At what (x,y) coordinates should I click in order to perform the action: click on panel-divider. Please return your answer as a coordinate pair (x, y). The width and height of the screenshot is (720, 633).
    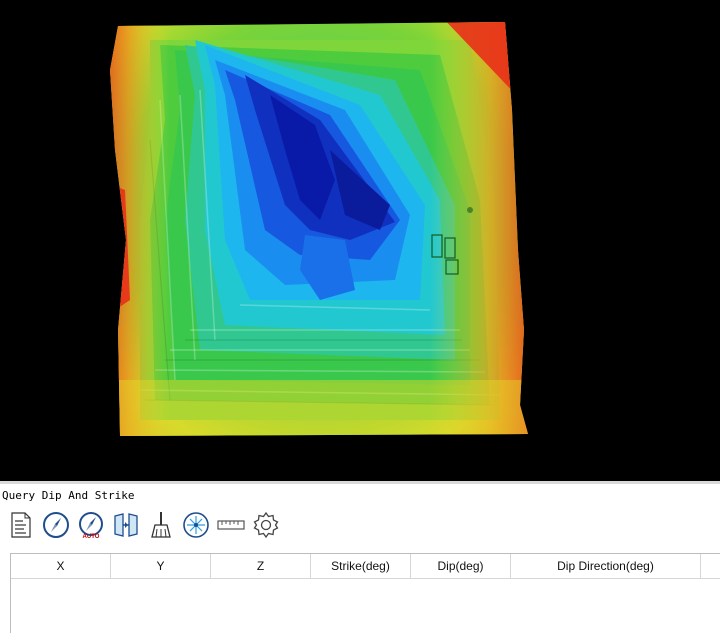
    Looking at the image, I should click on (360, 482).